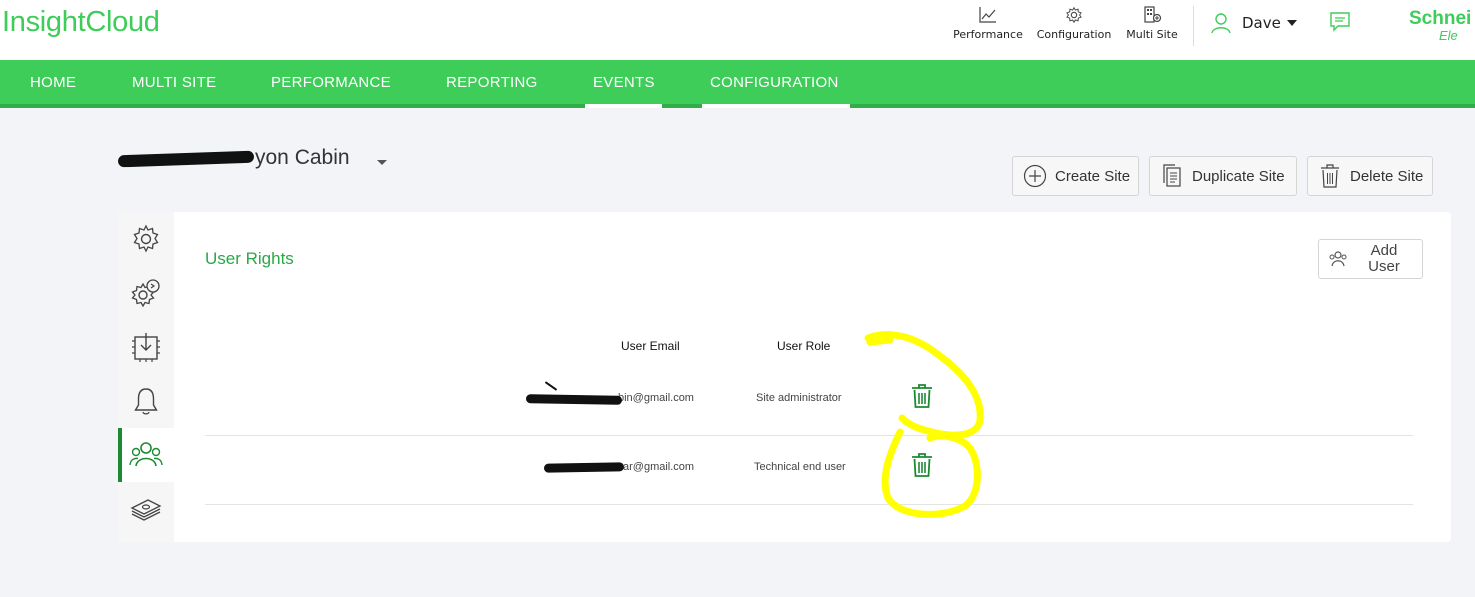 This screenshot has width=1475, height=597. I want to click on top-link-multi-site-label: Multi Site, so click(1152, 34).